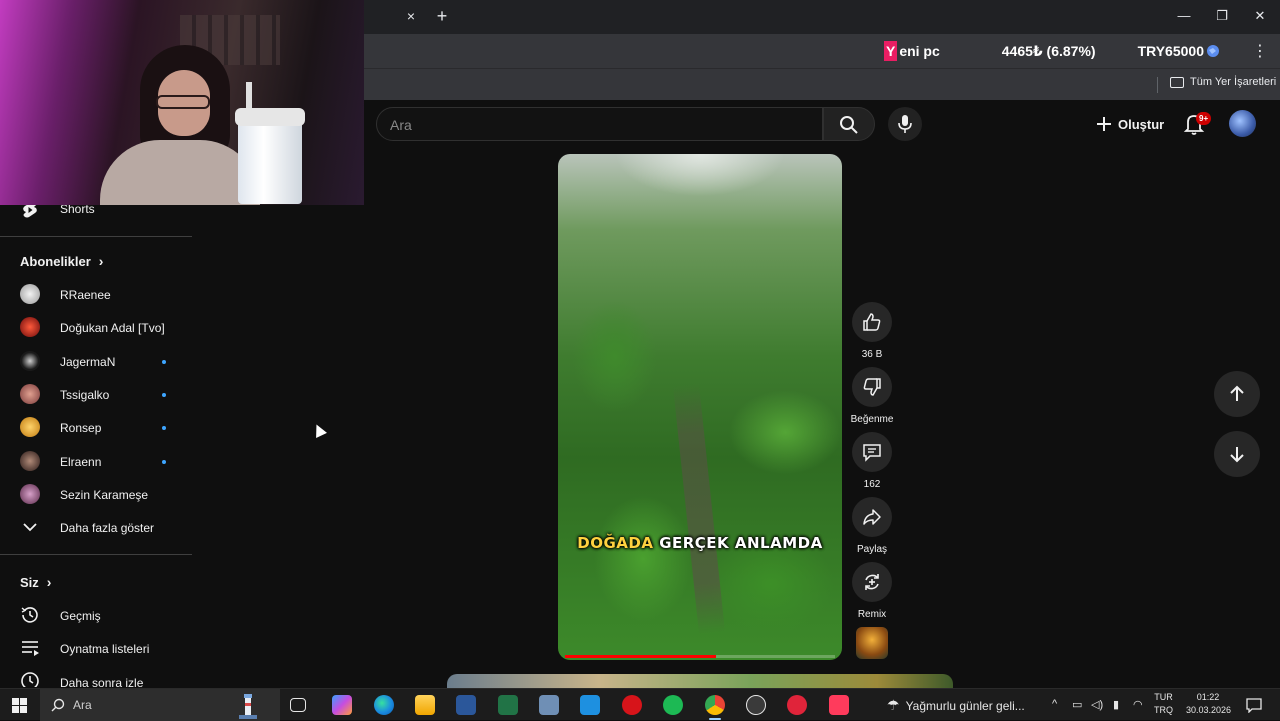 The image size is (1280, 721). I want to click on sidebar-item-history: Geçmiş, so click(96, 615).